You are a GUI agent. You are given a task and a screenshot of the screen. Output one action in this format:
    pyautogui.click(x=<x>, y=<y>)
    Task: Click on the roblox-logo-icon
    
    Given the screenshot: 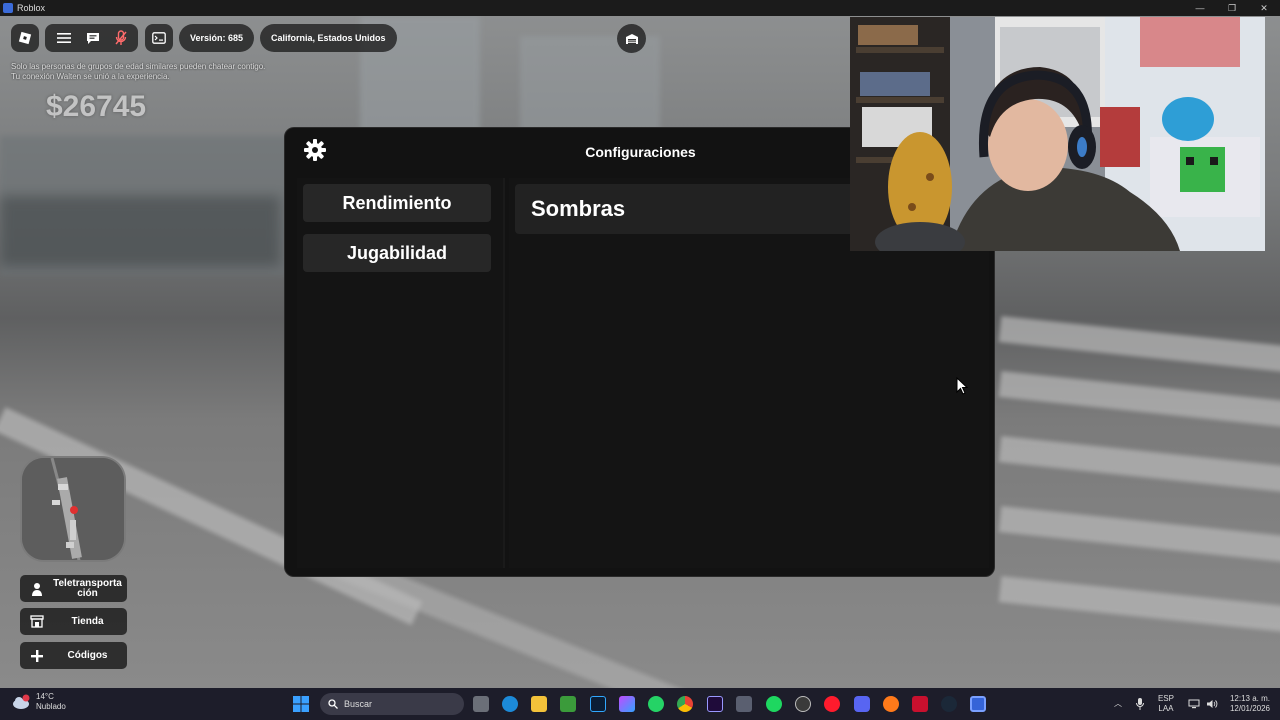 What is the action you would take?
    pyautogui.click(x=25, y=38)
    